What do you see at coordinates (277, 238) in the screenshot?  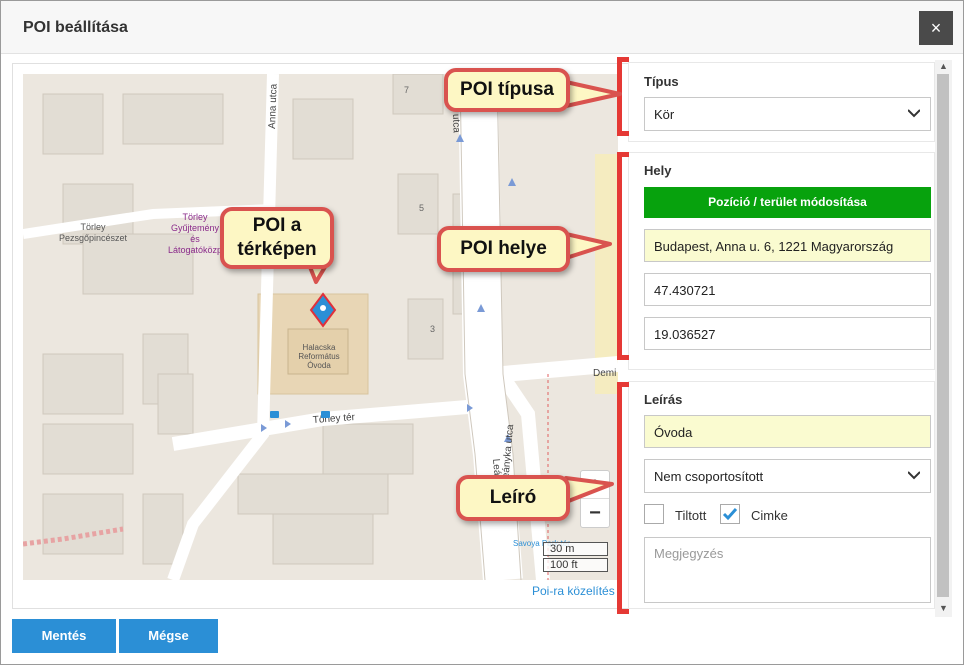 I see `callout-poi-a-terkepen: POI a térképen` at bounding box center [277, 238].